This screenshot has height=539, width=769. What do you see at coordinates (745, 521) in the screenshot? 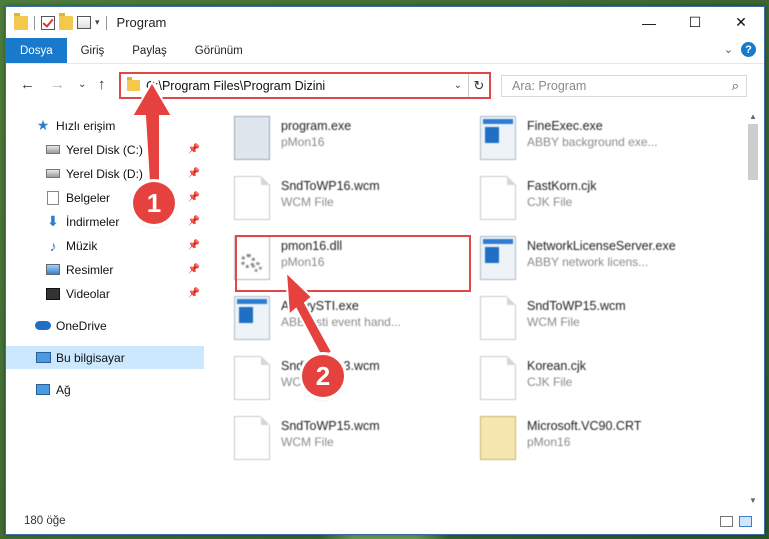
I see `tiles-view-icon` at bounding box center [745, 521].